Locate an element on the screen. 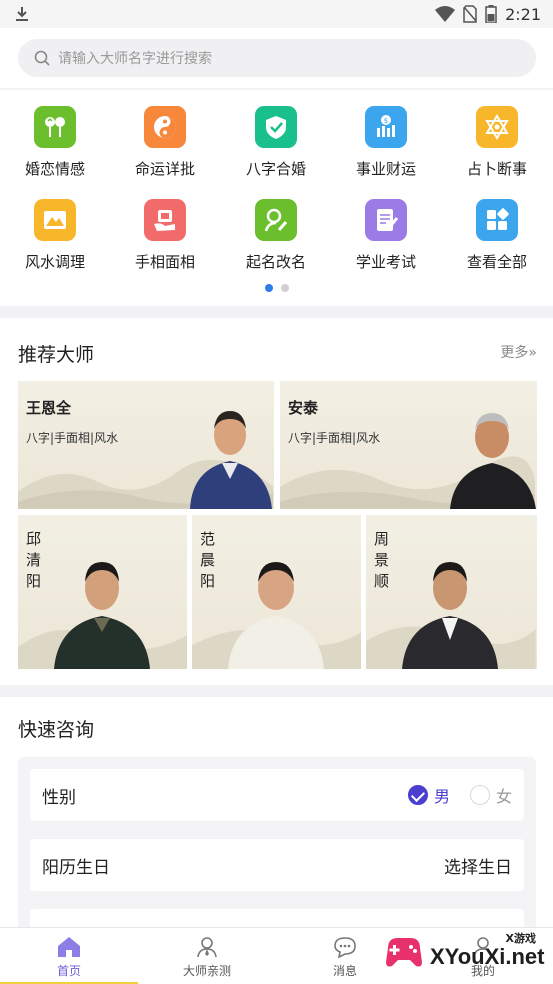 This screenshot has height=984, width=553. message-icon is located at coordinates (345, 947).